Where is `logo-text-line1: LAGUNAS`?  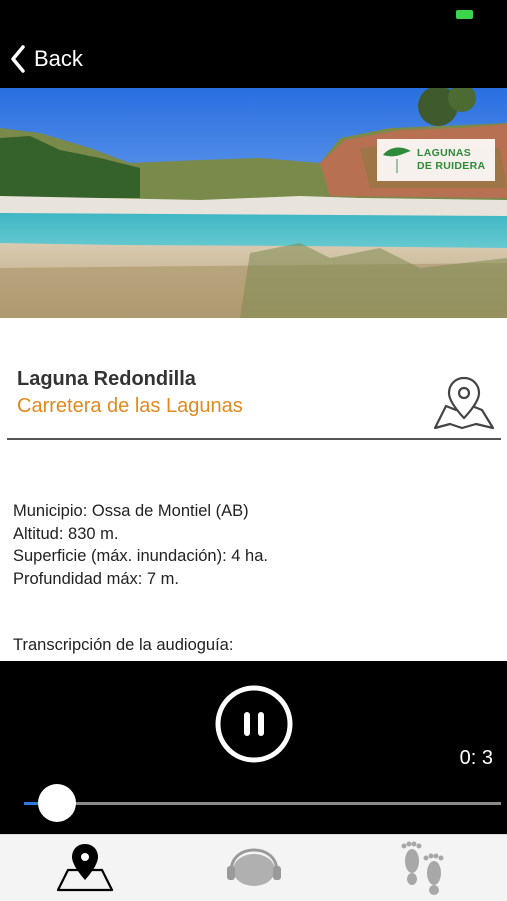 logo-text-line1: LAGUNAS is located at coordinates (444, 153).